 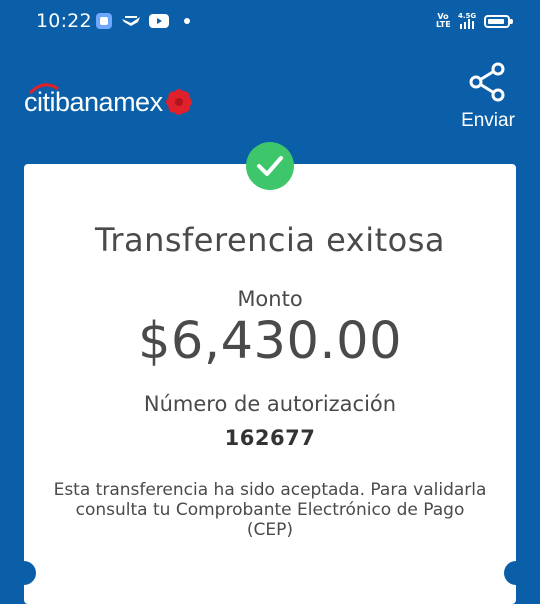 What do you see at coordinates (24, 573) in the screenshot?
I see `ticket-notch-left` at bounding box center [24, 573].